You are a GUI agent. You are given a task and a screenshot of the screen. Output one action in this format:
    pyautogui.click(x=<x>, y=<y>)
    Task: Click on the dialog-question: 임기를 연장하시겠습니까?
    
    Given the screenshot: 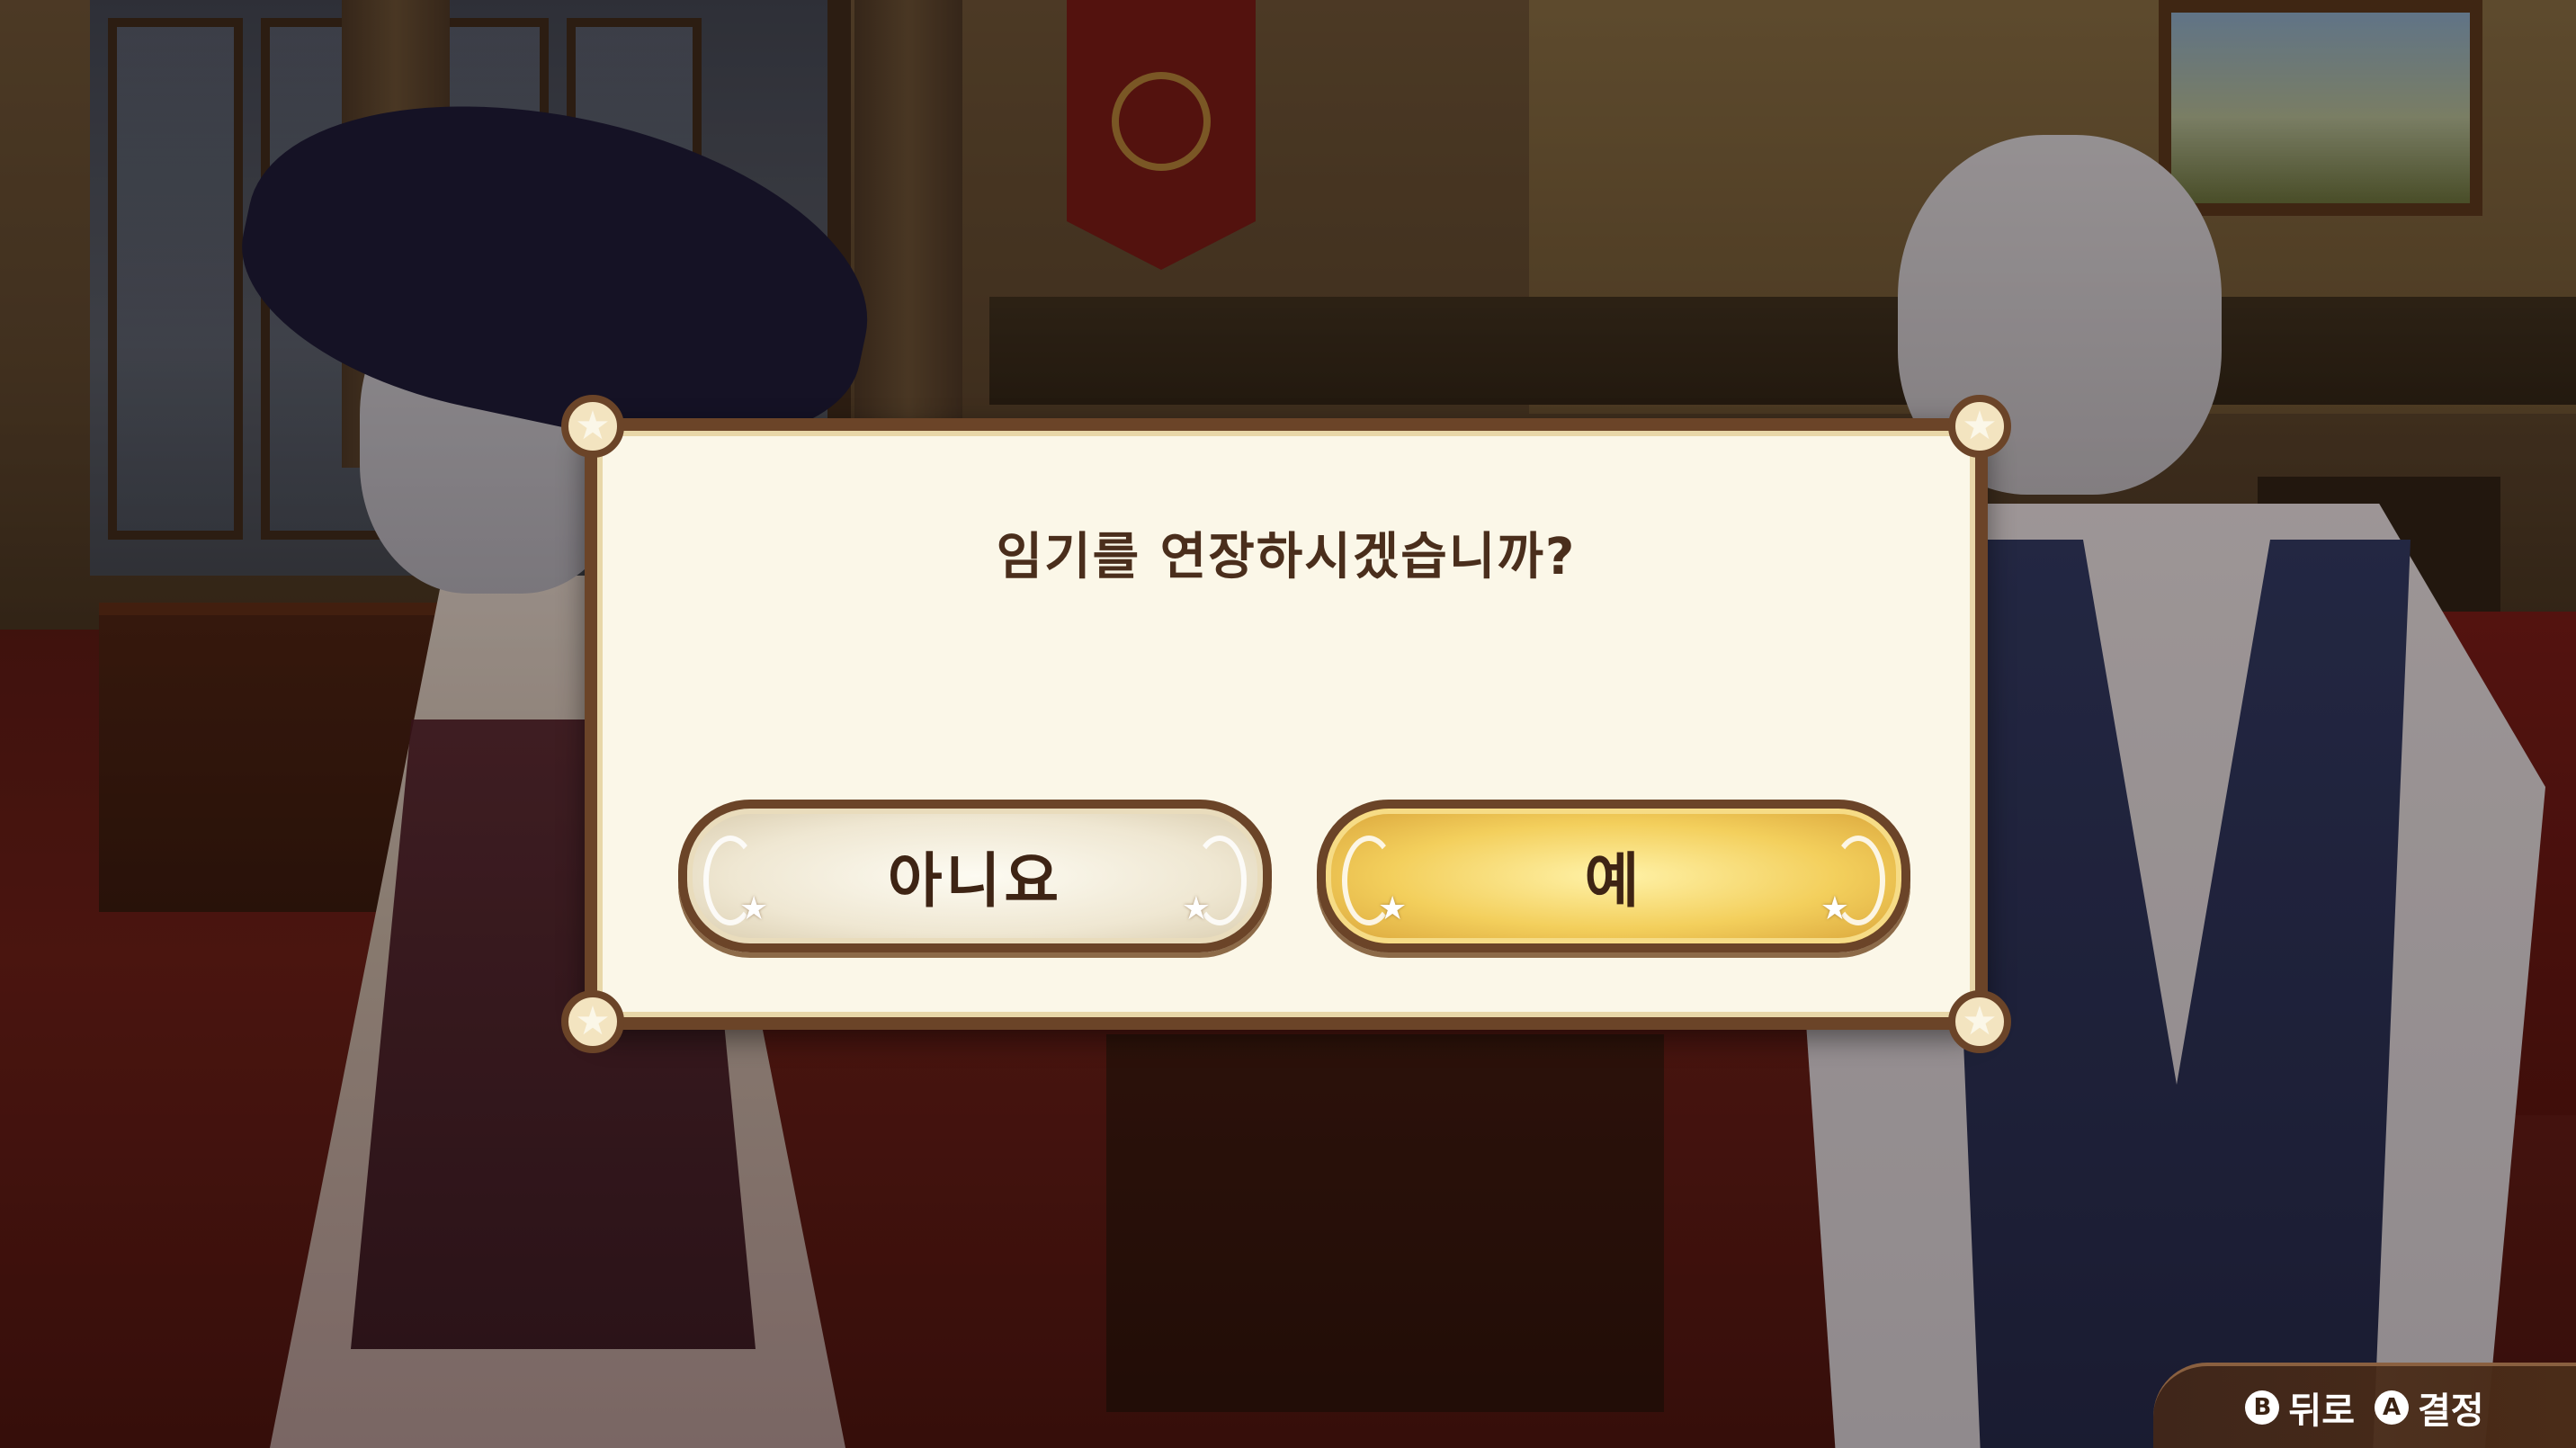 What is the action you would take?
    pyautogui.click(x=1286, y=557)
    